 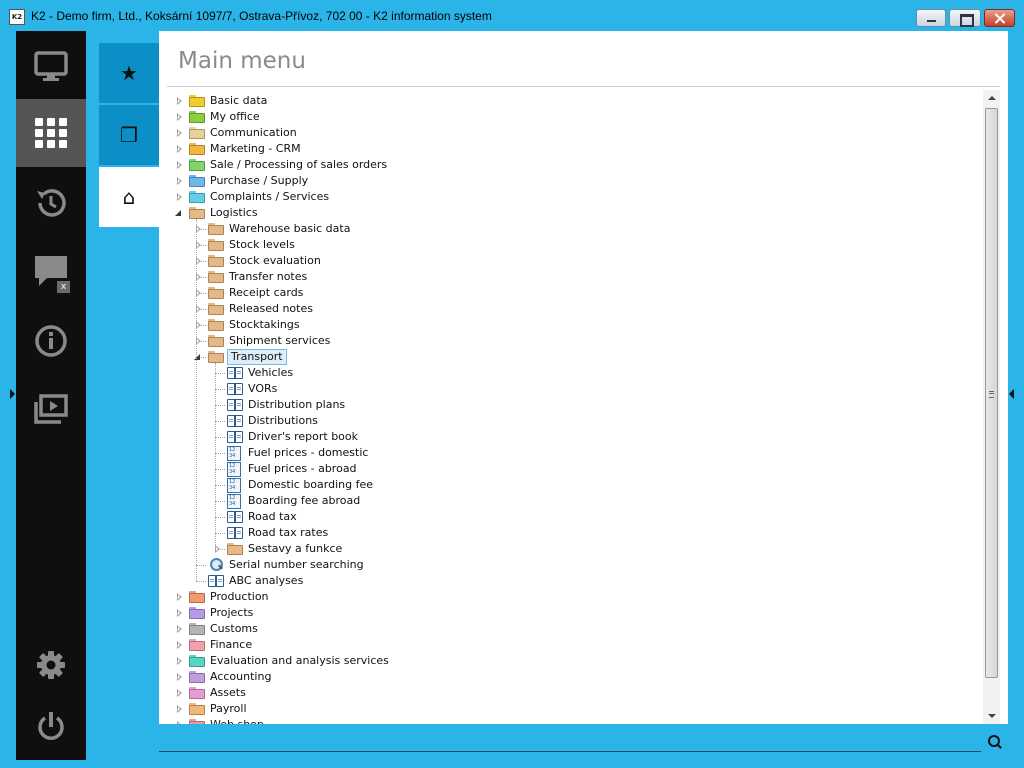 What do you see at coordinates (287, 565) in the screenshot?
I see `tree-item: Serial number searching` at bounding box center [287, 565].